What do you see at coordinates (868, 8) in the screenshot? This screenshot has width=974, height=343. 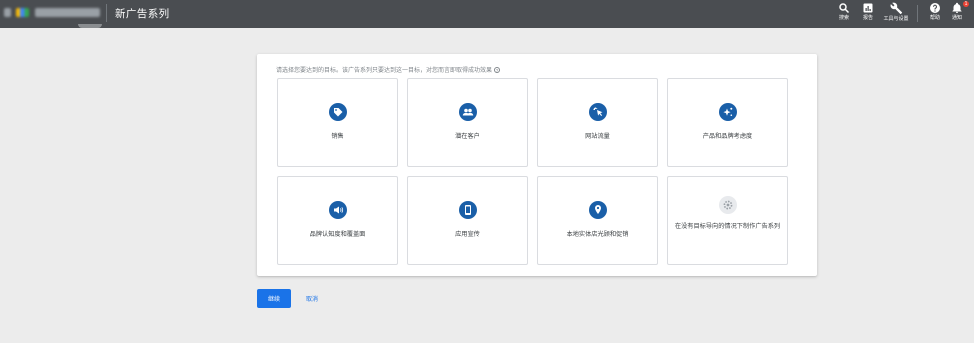 I see `reports-icon` at bounding box center [868, 8].